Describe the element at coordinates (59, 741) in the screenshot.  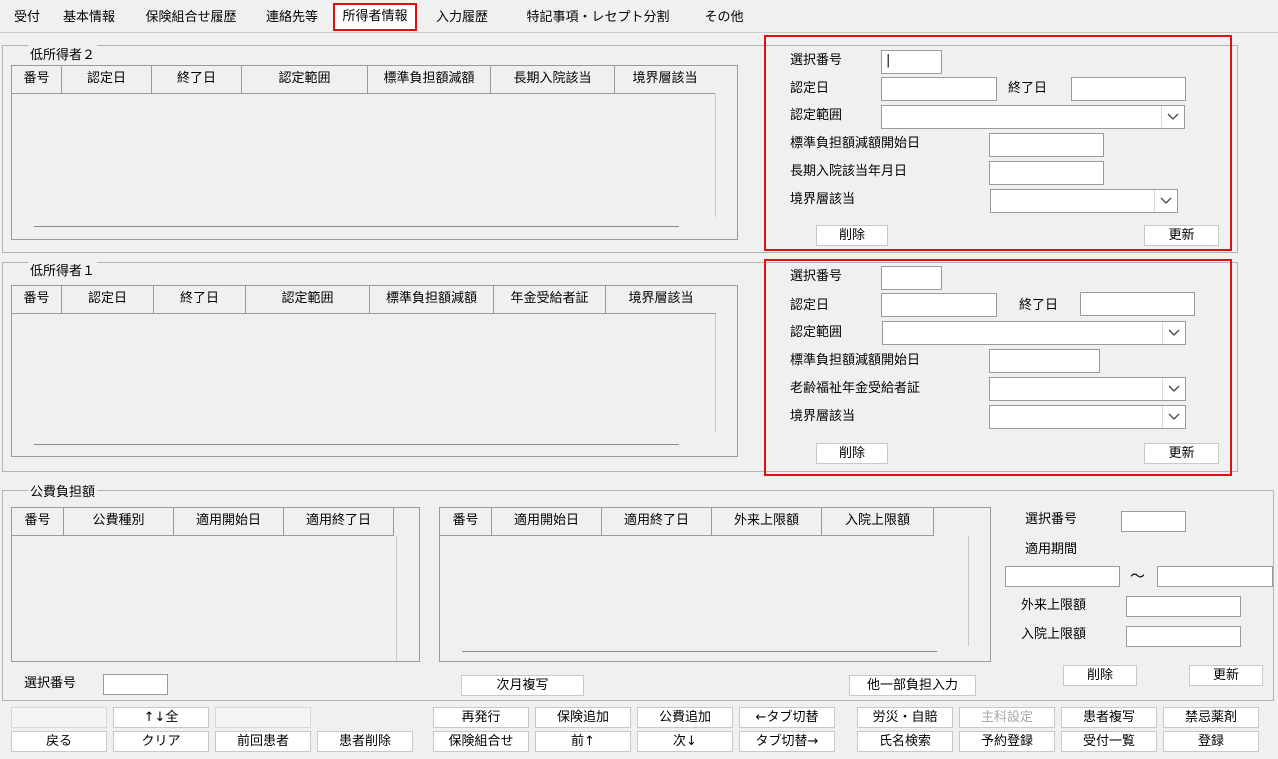
I see `back-button: 戻る` at that location.